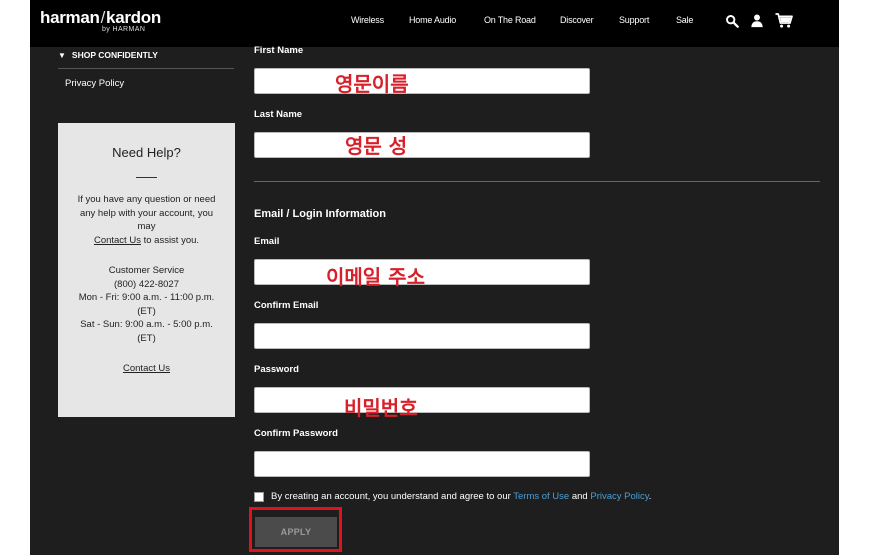 The height and width of the screenshot is (555, 870). Describe the element at coordinates (146, 298) in the screenshot. I see `cs-hours-weekday: Mon - Fri: 9:00 a.m. - 11:00 p.m.` at that location.